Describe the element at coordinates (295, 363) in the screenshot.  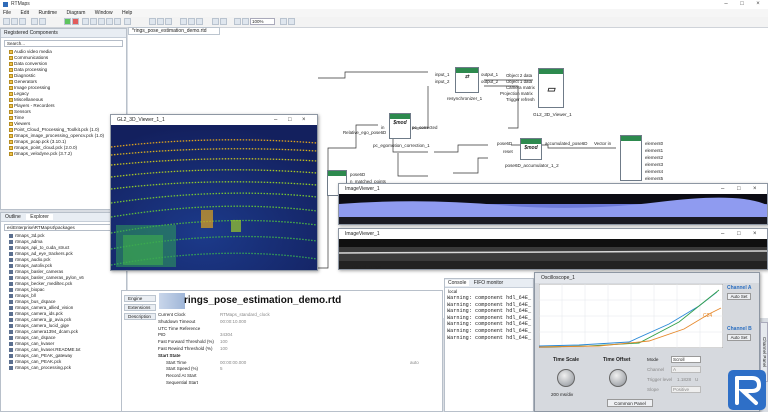
I see `property-value: 00:00:00.000` at that location.